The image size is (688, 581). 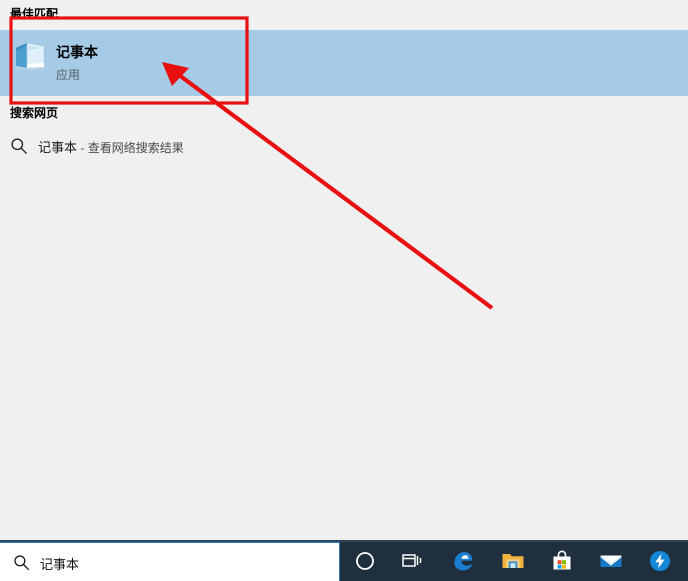 What do you see at coordinates (34, 14) in the screenshot?
I see `best-match-section-header: 最佳匹配` at bounding box center [34, 14].